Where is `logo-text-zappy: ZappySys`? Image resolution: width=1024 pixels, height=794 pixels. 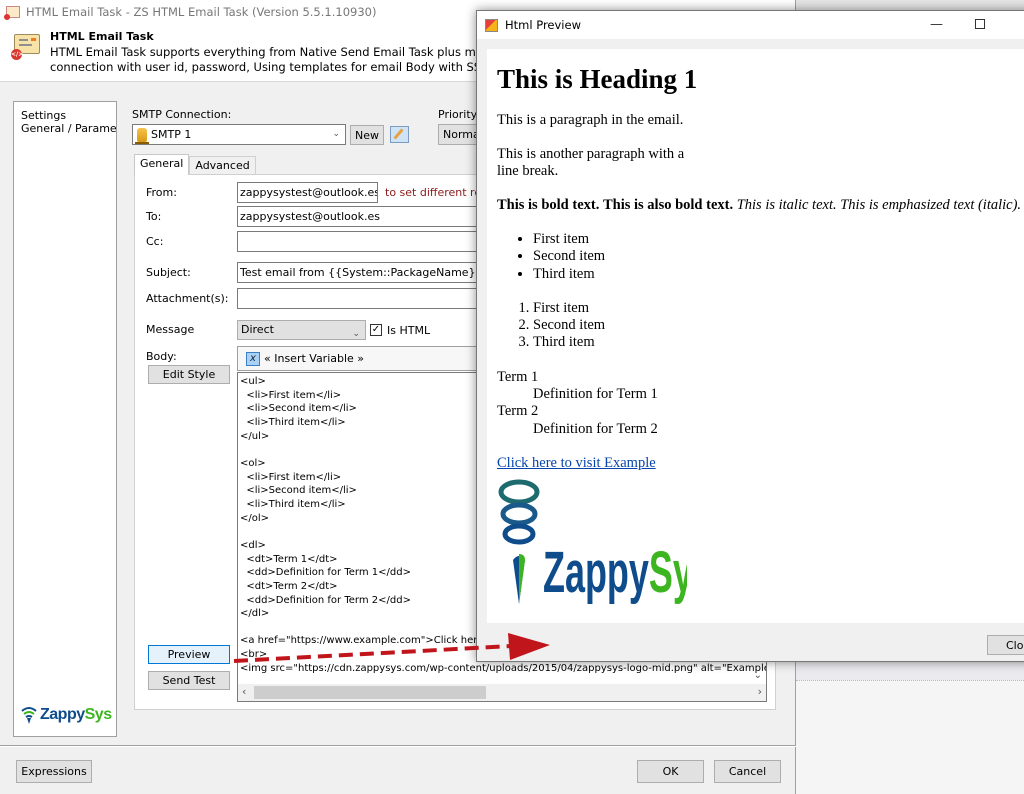 logo-text-zappy: ZappySys is located at coordinates (615, 572).